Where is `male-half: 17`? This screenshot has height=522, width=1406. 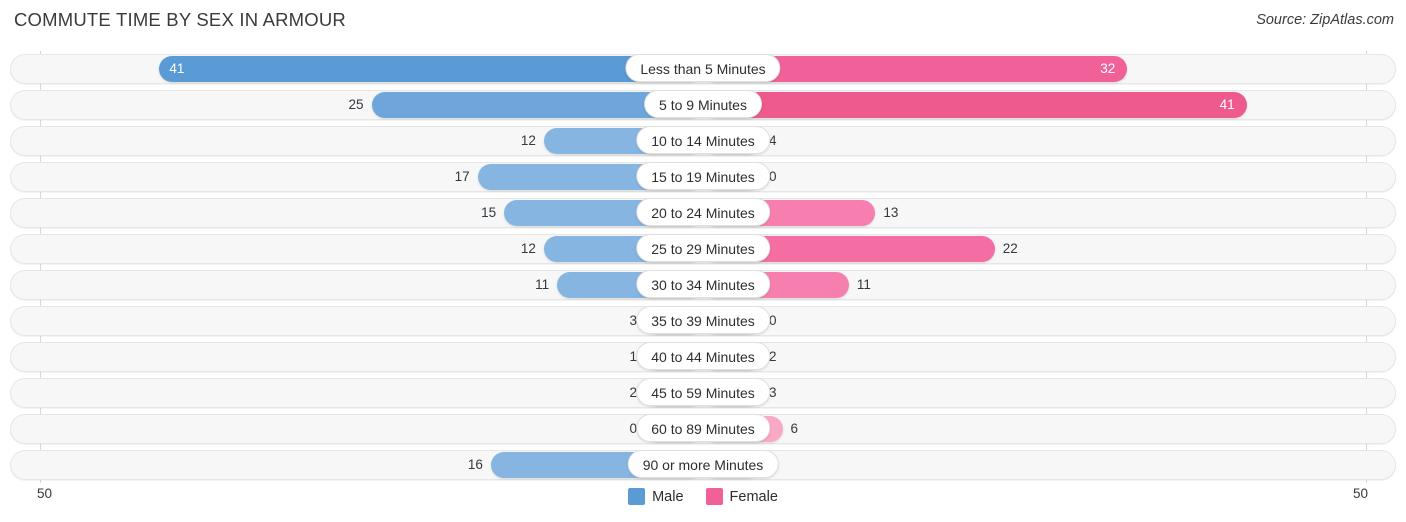
male-half: 17 is located at coordinates (371, 177).